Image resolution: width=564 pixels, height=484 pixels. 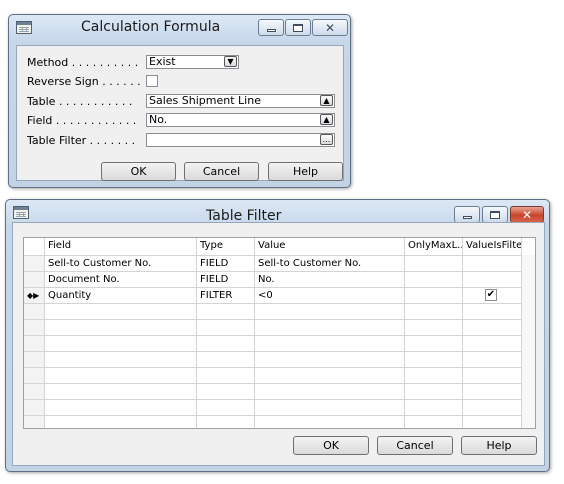 I want to click on row-selector-column, so click(x=34, y=341).